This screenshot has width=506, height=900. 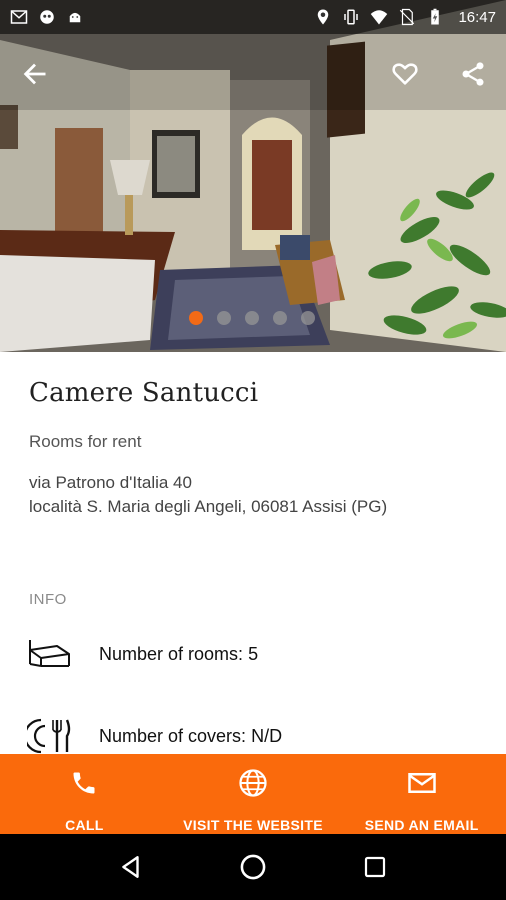 I want to click on pager-dot-active, so click(x=196, y=318).